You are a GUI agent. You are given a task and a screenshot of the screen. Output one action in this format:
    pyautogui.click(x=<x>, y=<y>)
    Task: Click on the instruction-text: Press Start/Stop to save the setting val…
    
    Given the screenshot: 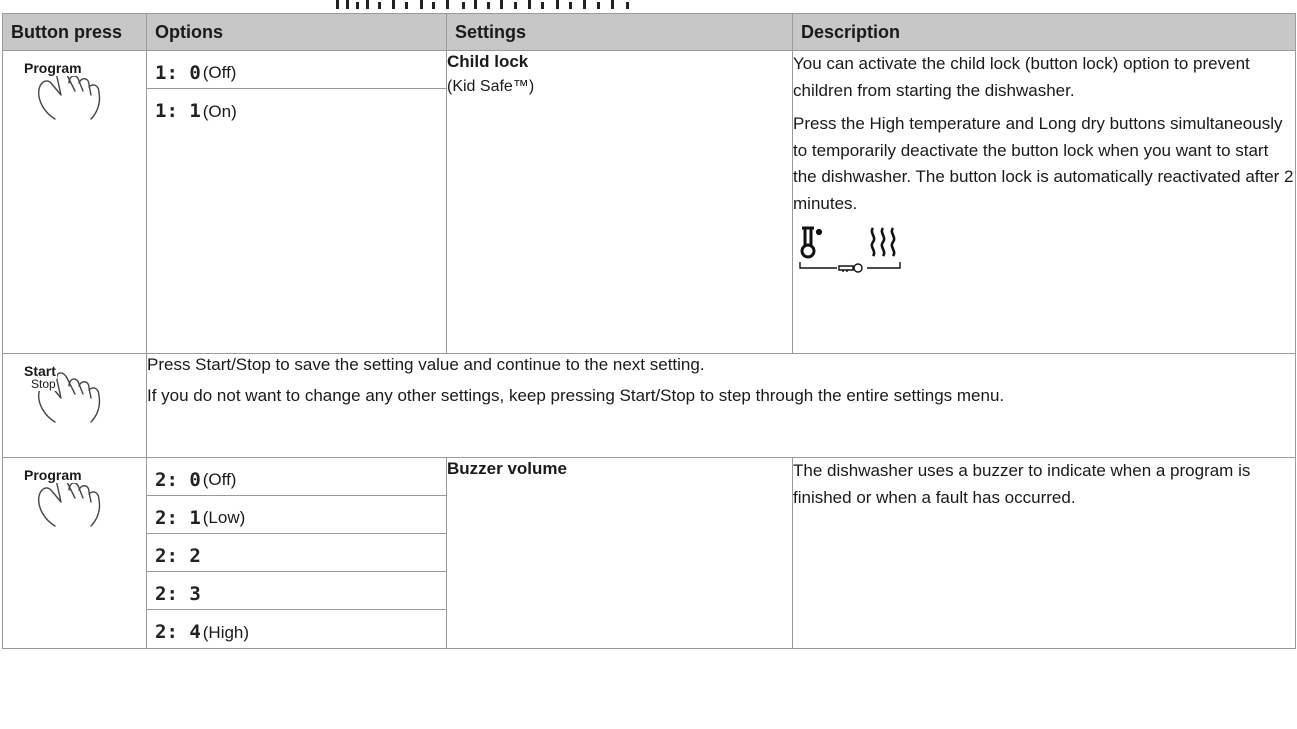 What is the action you would take?
    pyautogui.click(x=426, y=364)
    